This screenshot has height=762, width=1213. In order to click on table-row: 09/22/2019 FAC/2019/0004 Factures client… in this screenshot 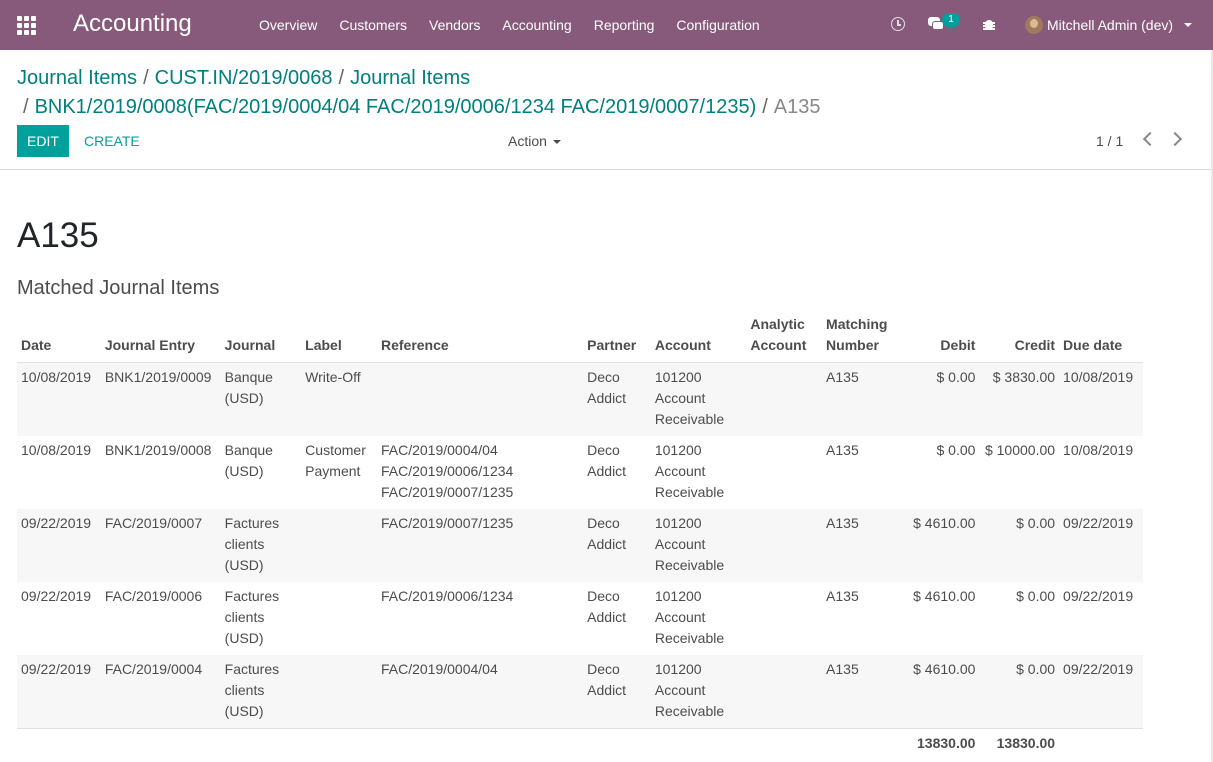, I will do `click(580, 692)`.